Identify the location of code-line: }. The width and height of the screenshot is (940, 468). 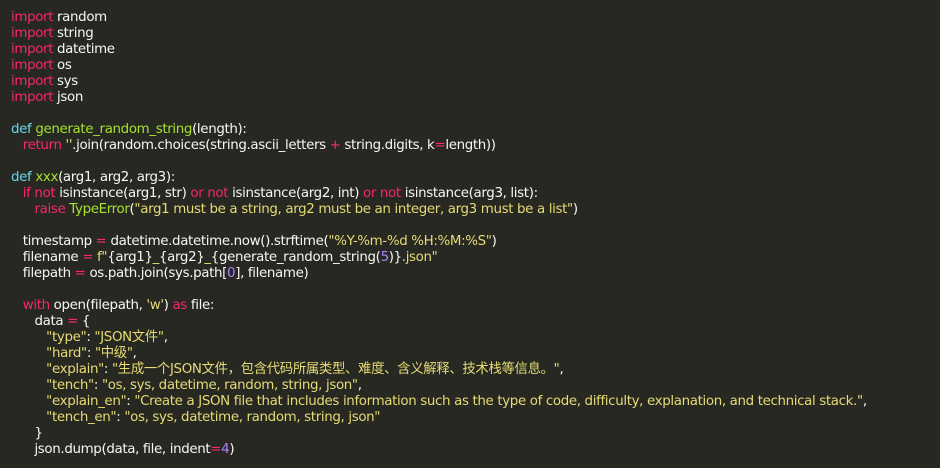
(475, 434).